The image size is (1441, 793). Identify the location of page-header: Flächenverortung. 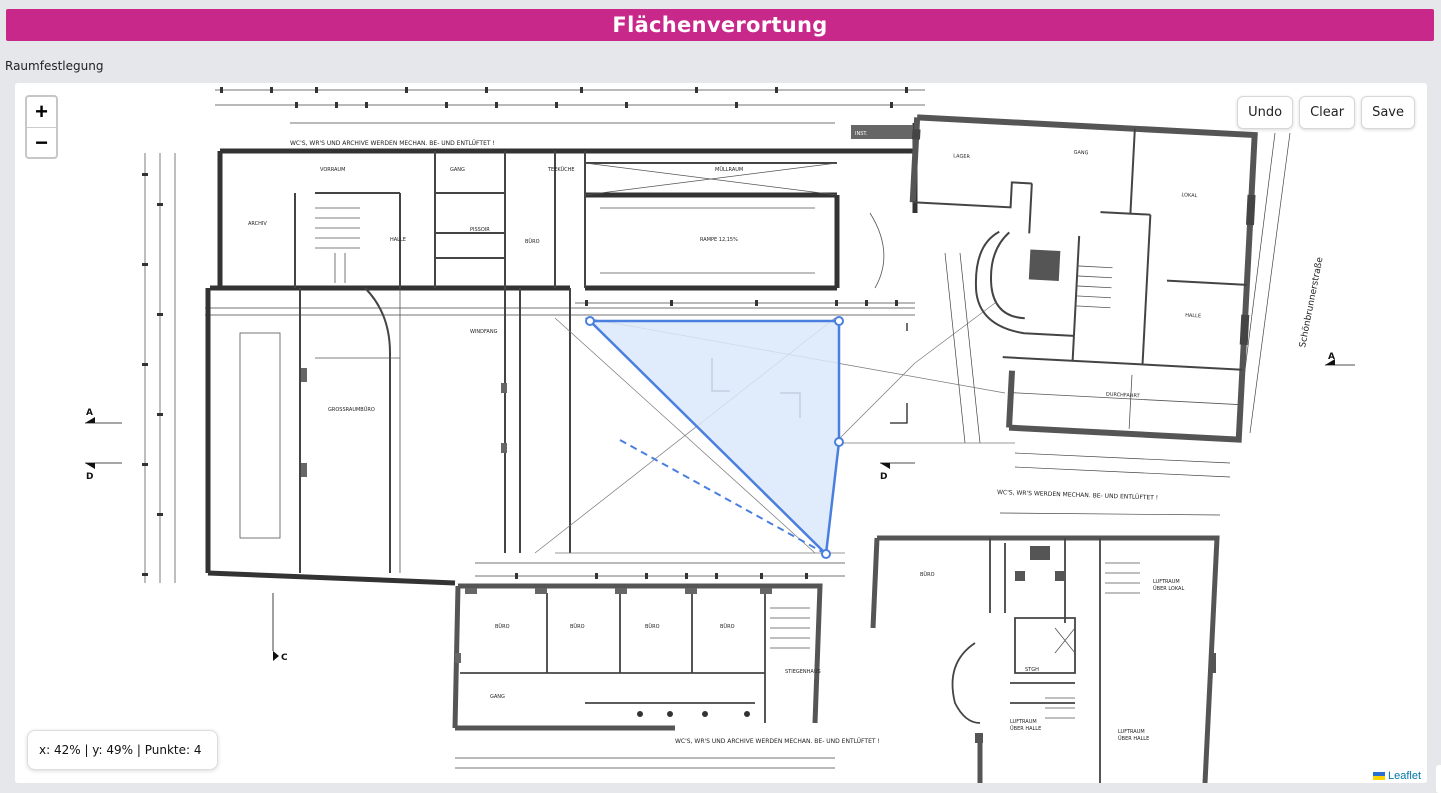
(720, 25).